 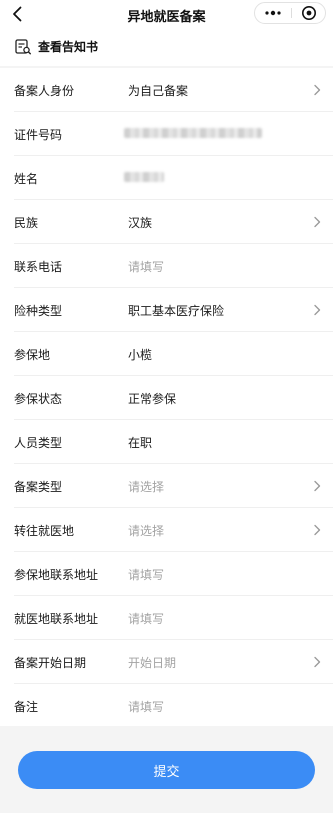 What do you see at coordinates (152, 399) in the screenshot?
I see `insured-status-value: 正常参保` at bounding box center [152, 399].